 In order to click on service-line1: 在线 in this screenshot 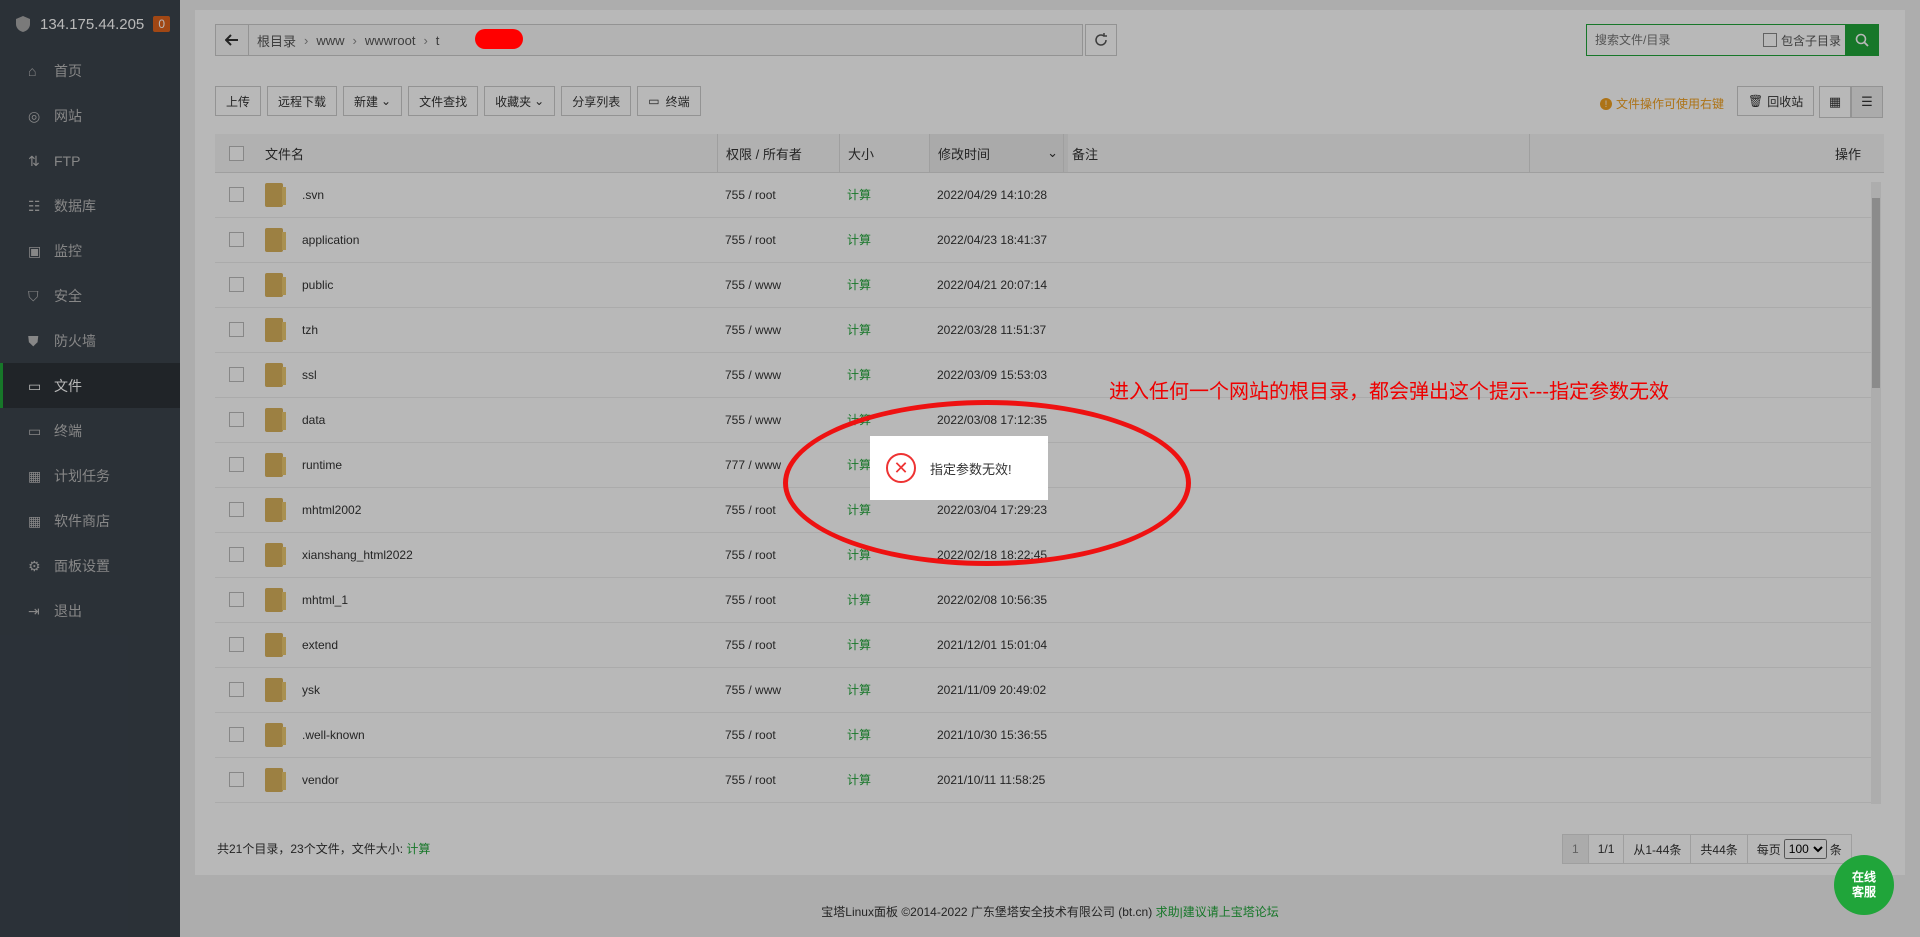, I will do `click(1863, 877)`.